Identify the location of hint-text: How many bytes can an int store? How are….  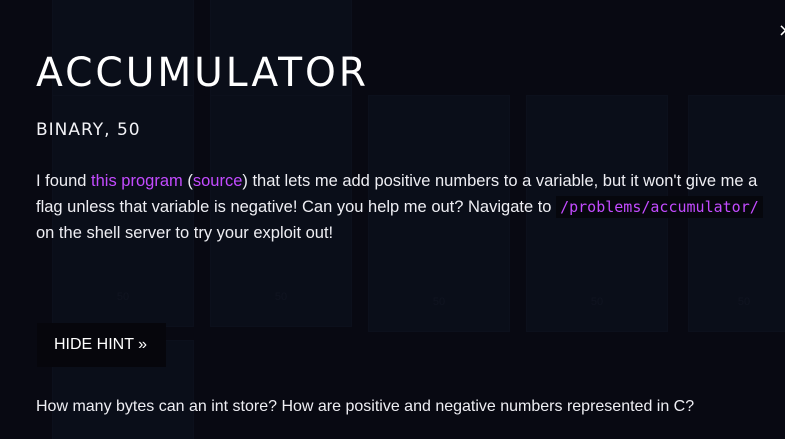
(365, 406).